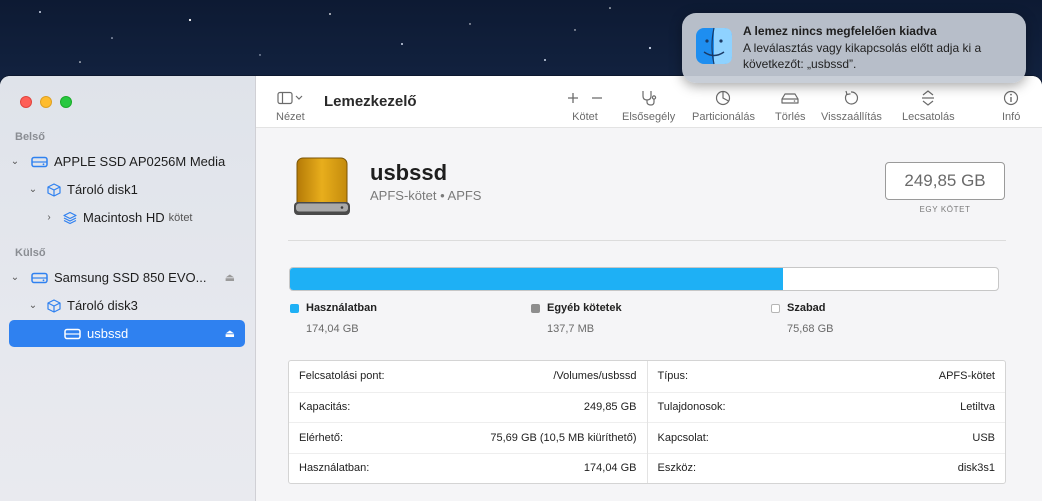 This screenshot has height=501, width=1042. Describe the element at coordinates (290, 117) in the screenshot. I see `view-button-label: Nézet` at that location.